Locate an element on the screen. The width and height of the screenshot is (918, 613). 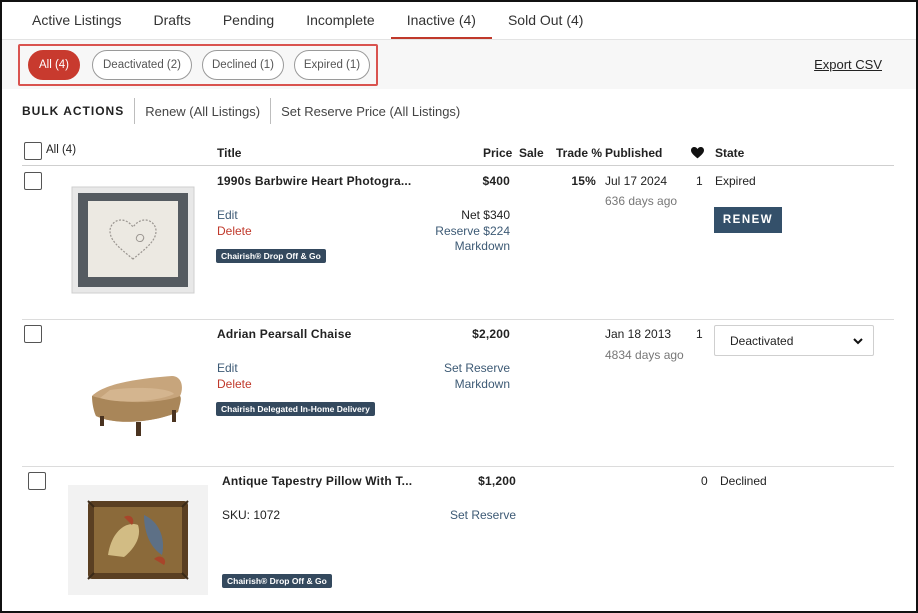
state-label: Expired is located at coordinates (735, 181).